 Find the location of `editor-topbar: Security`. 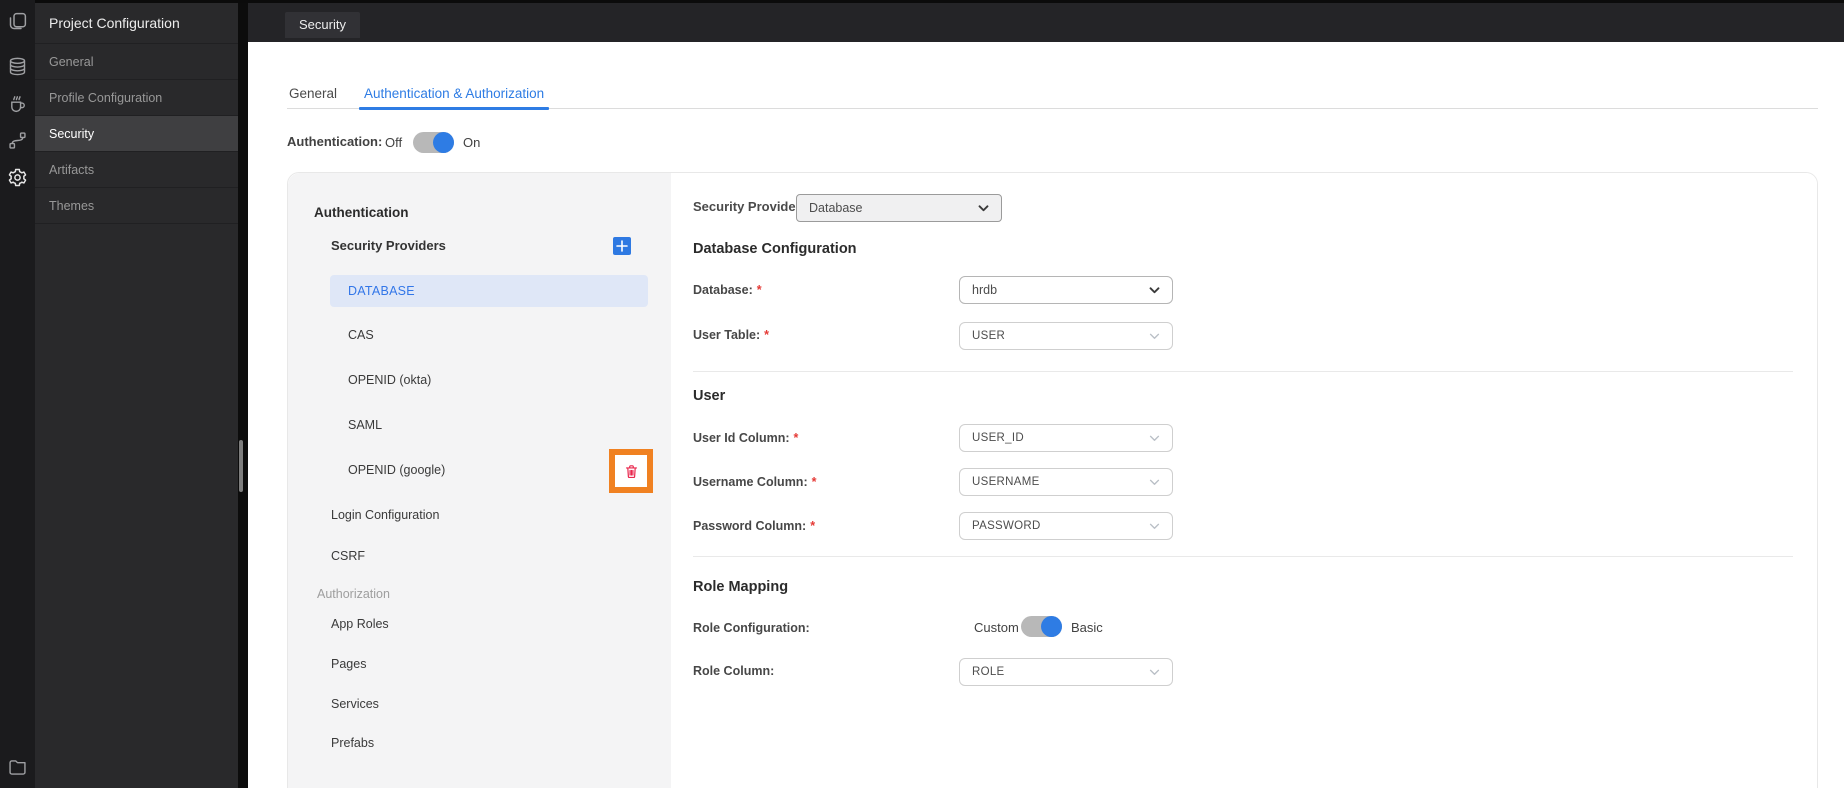

editor-topbar: Security is located at coordinates (1046, 21).